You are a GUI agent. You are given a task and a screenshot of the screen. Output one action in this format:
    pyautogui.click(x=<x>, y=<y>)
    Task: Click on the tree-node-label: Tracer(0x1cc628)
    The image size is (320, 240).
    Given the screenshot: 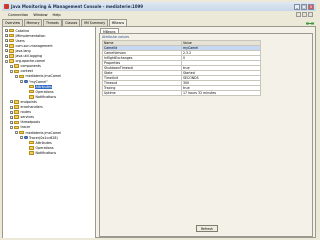 What is the action you would take?
    pyautogui.click(x=43, y=137)
    